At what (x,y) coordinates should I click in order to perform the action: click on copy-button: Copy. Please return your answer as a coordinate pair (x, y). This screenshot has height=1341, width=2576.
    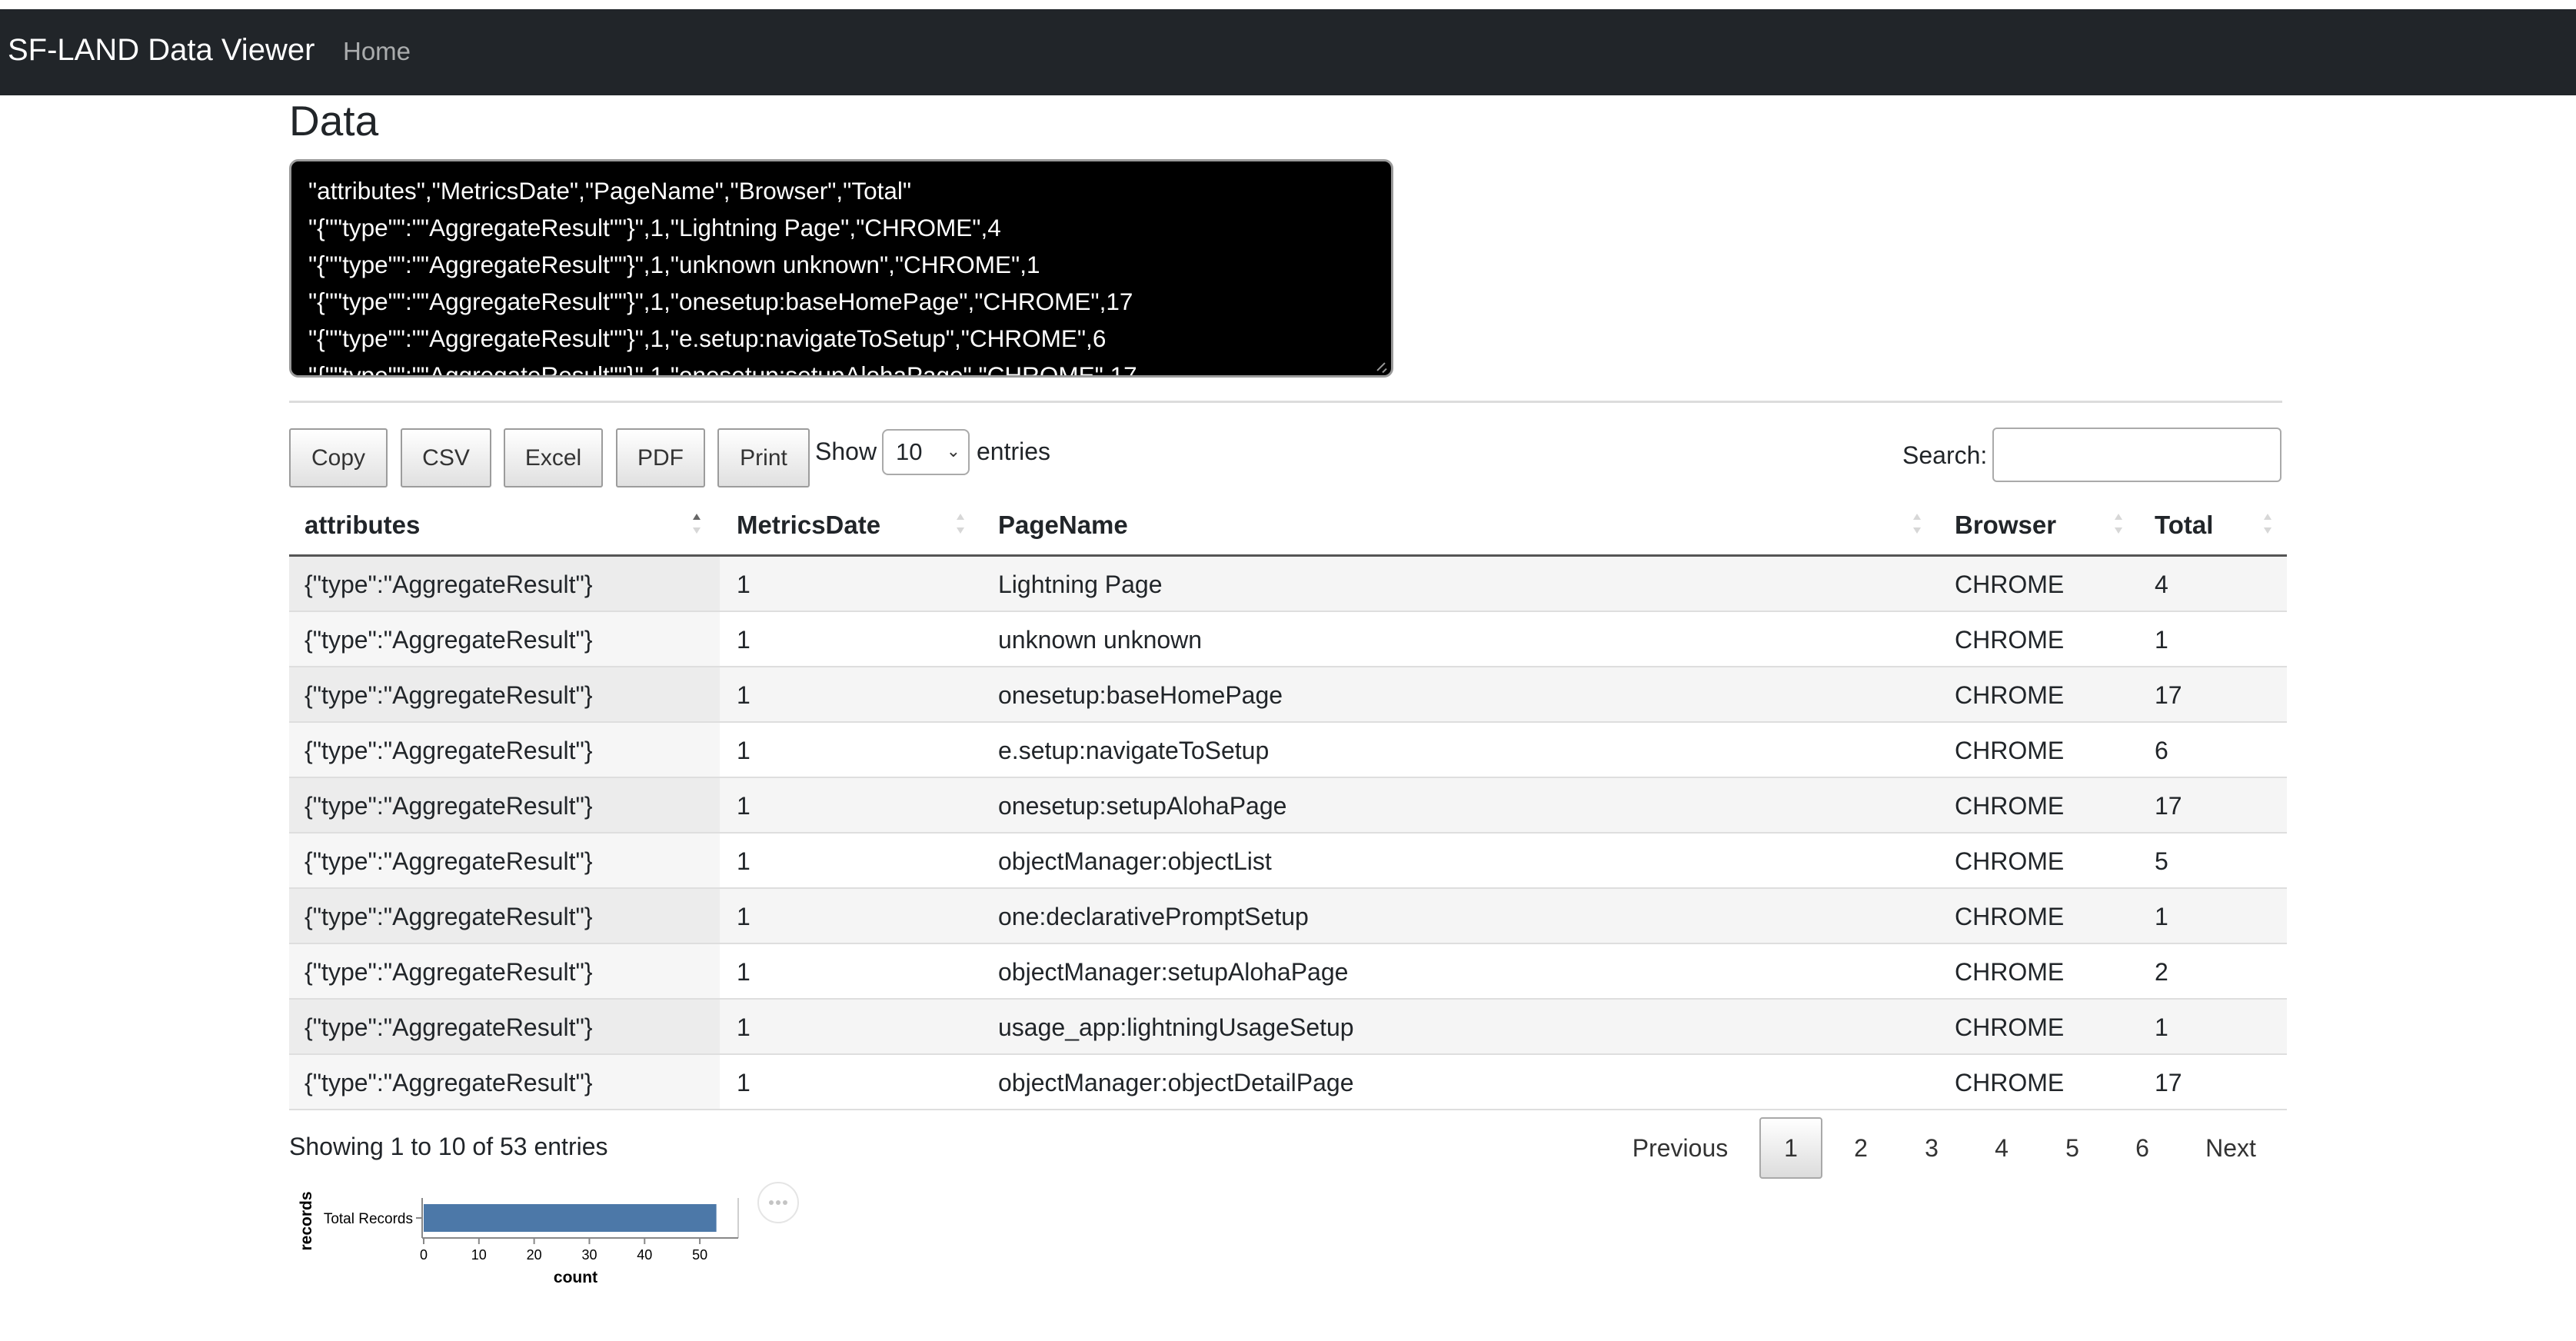
    Looking at the image, I should click on (338, 457).